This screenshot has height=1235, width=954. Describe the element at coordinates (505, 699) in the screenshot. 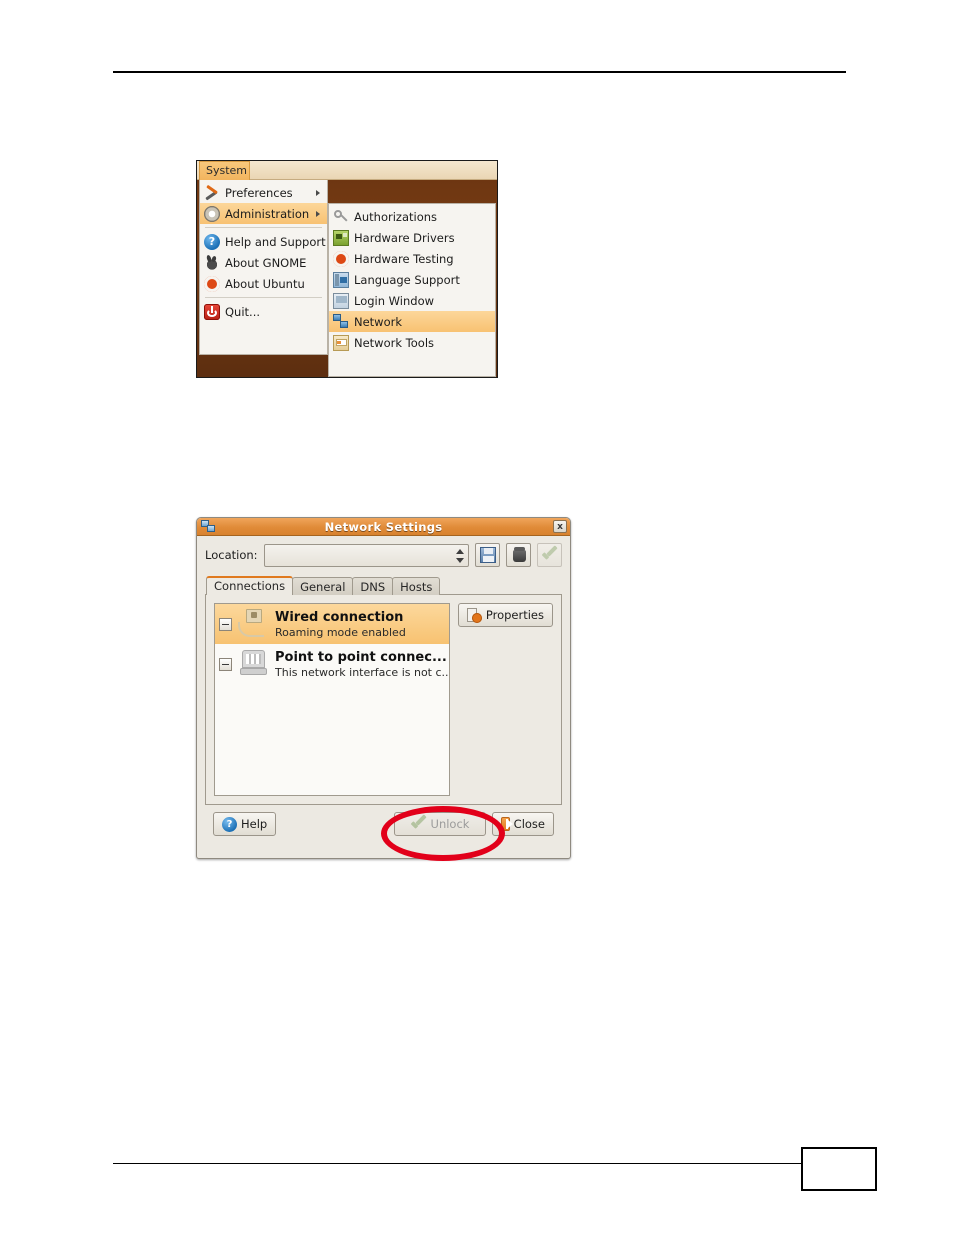

I see `connections-side-column: Properties` at that location.